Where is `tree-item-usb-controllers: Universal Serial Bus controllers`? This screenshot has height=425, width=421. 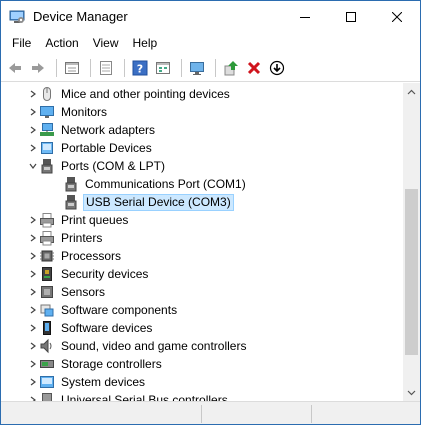
tree-item-usb-controllers: Universal Serial Bus controllers is located at coordinates (128, 396).